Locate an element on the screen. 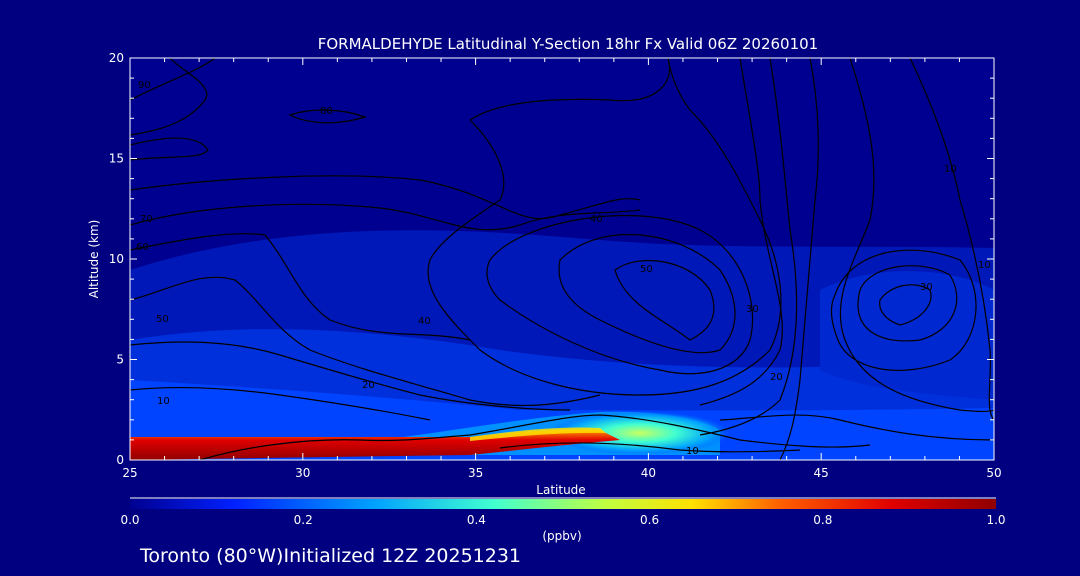  contour-label: 60 is located at coordinates (142, 247).